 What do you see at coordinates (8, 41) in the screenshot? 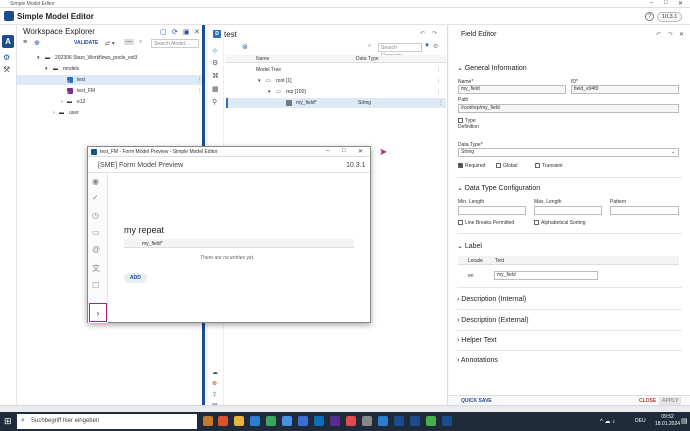
I see `workspace-explorer-rail-icon: A` at bounding box center [8, 41].